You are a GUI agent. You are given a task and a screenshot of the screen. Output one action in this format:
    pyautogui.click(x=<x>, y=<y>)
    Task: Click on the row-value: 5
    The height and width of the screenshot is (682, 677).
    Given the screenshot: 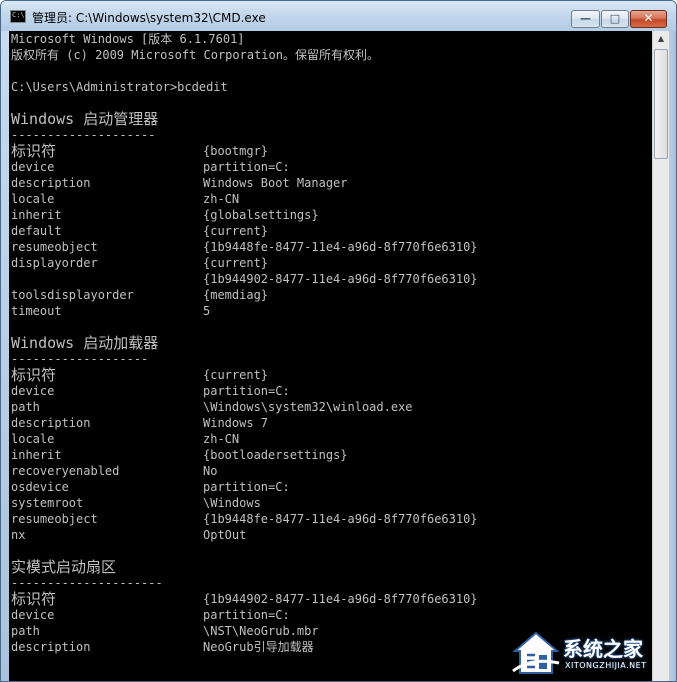 What is the action you would take?
    pyautogui.click(x=207, y=311)
    